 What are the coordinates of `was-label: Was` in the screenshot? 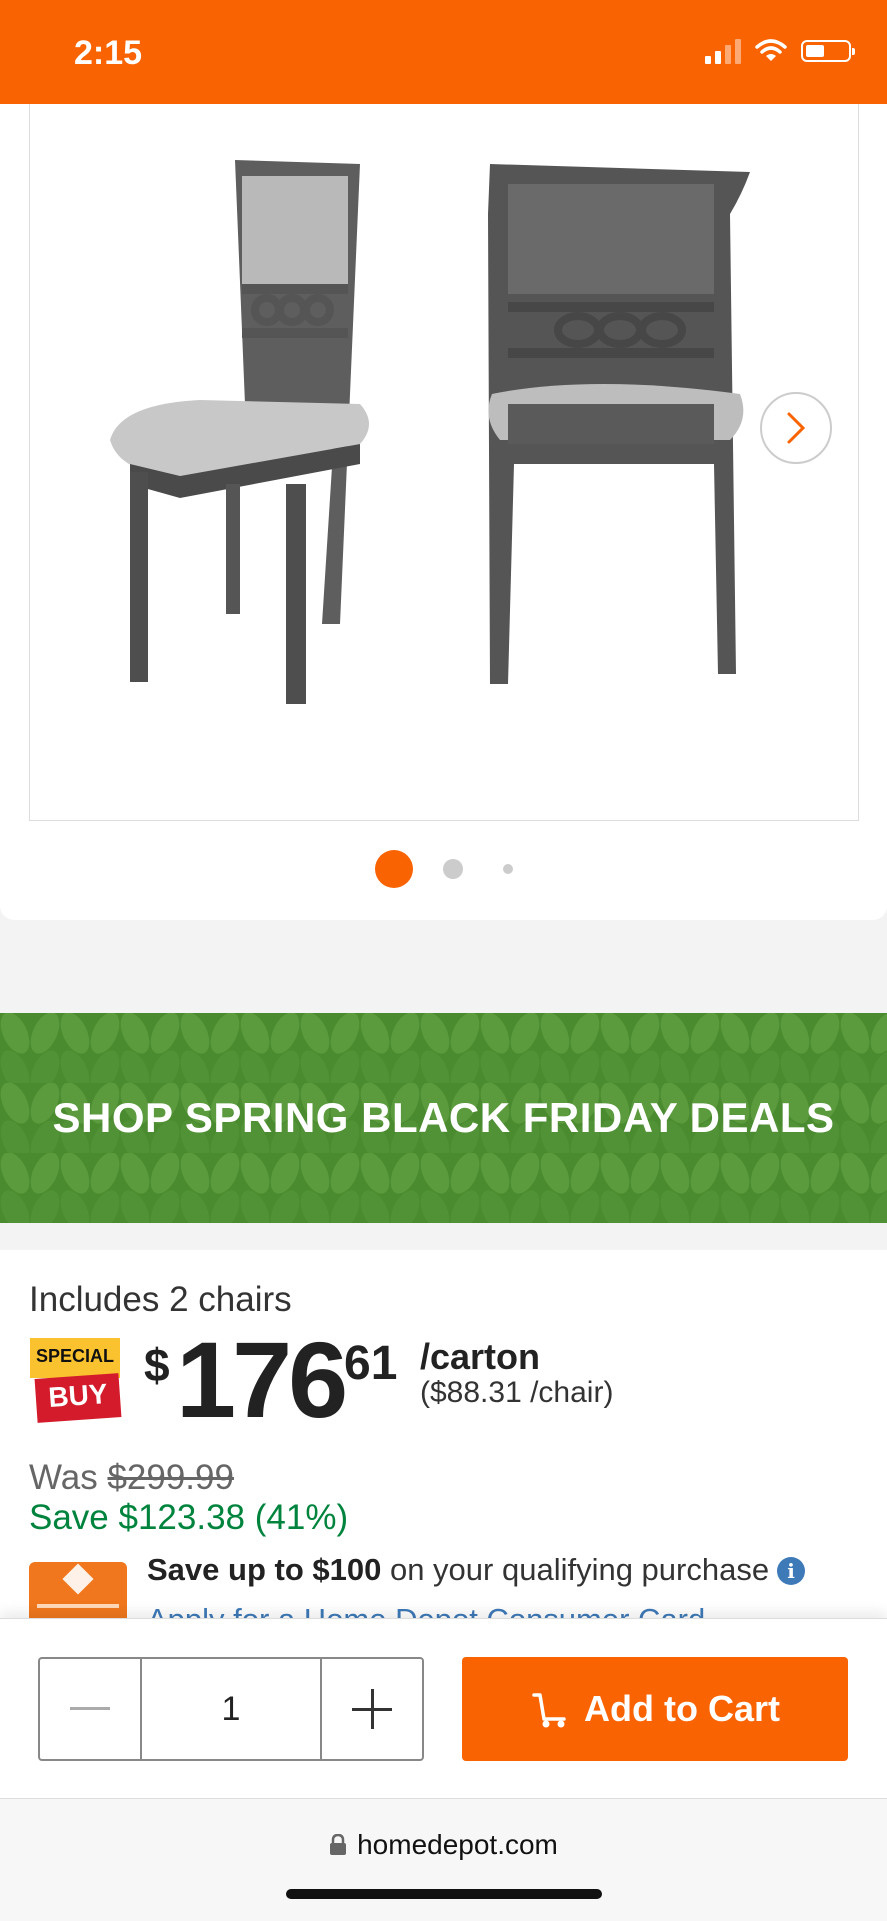 It's located at (63, 1477).